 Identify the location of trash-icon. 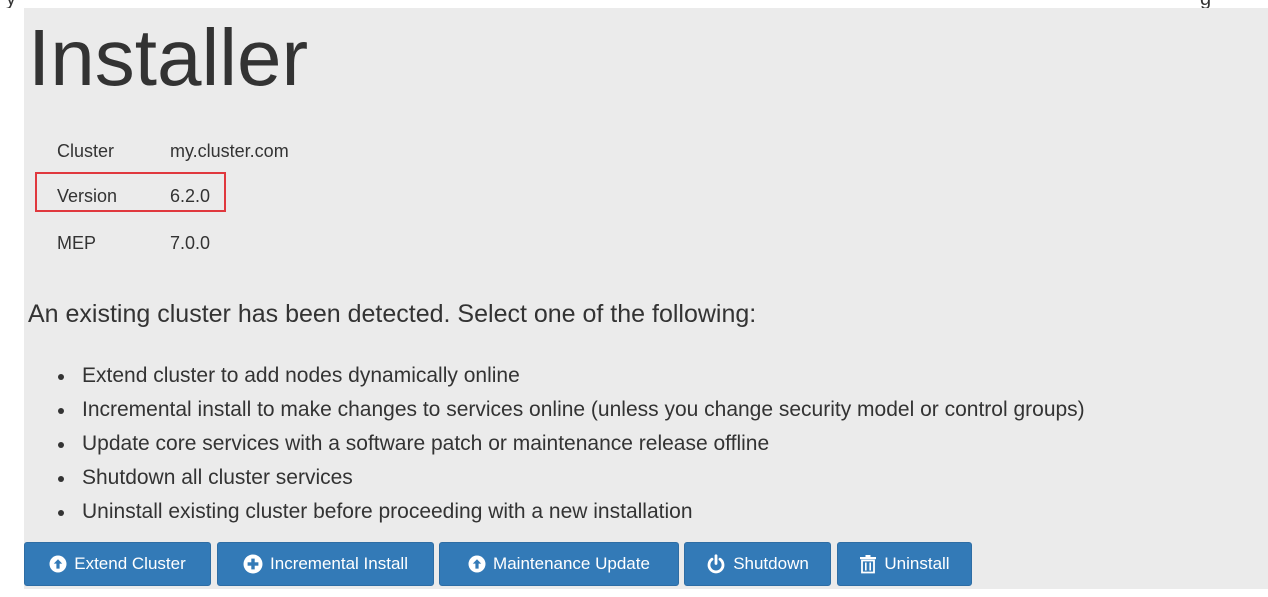
(868, 564).